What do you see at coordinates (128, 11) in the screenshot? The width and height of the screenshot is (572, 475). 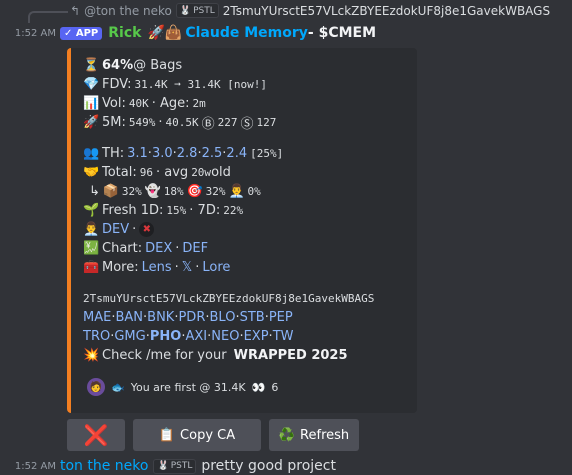 I see `reply-username: @ton the neko` at bounding box center [128, 11].